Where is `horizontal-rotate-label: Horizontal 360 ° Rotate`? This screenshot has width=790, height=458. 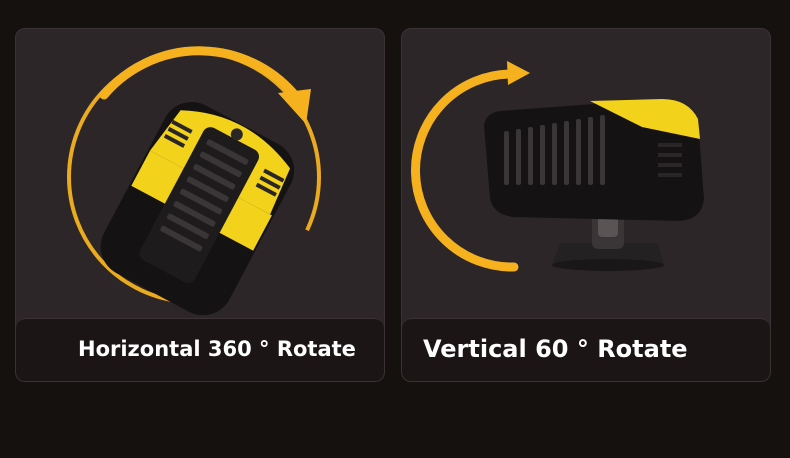 horizontal-rotate-label: Horizontal 360 ° Rotate is located at coordinates (217, 349).